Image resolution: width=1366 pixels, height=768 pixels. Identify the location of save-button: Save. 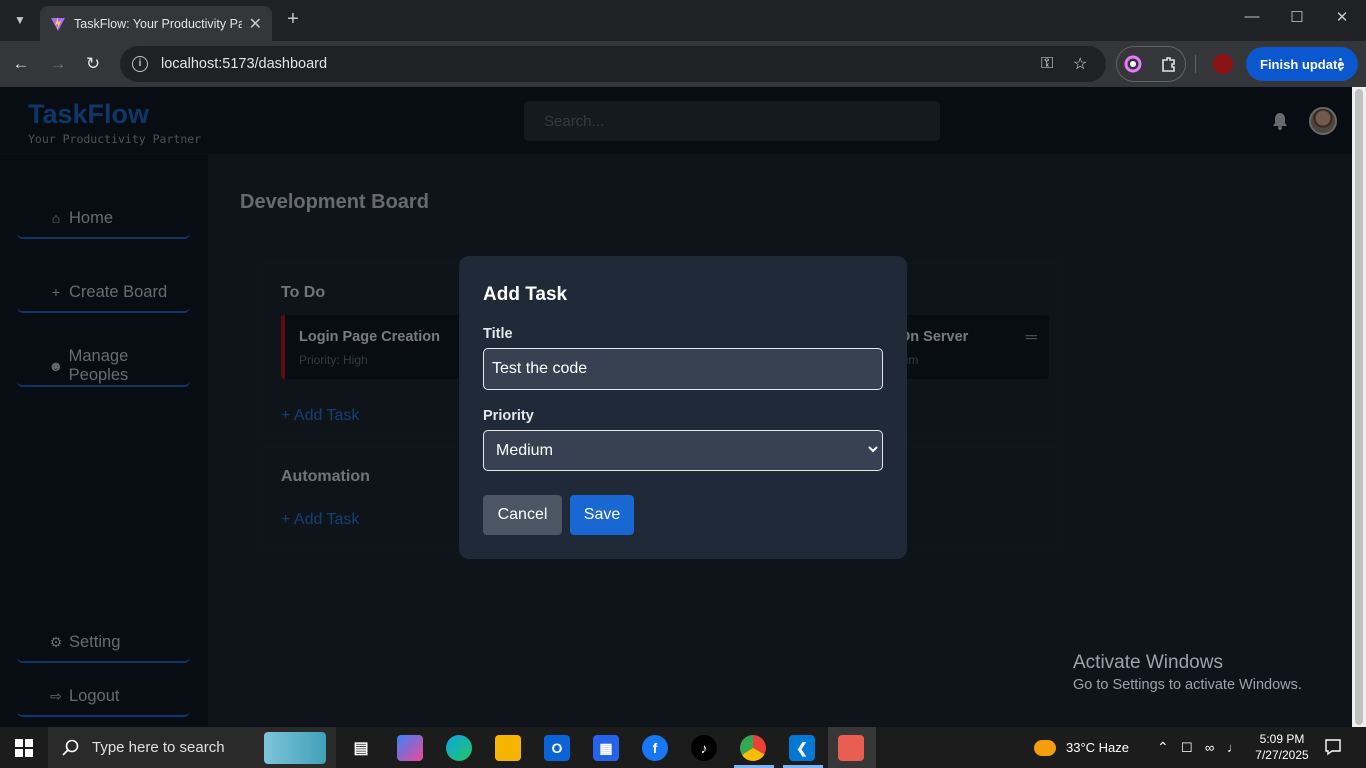
(602, 515).